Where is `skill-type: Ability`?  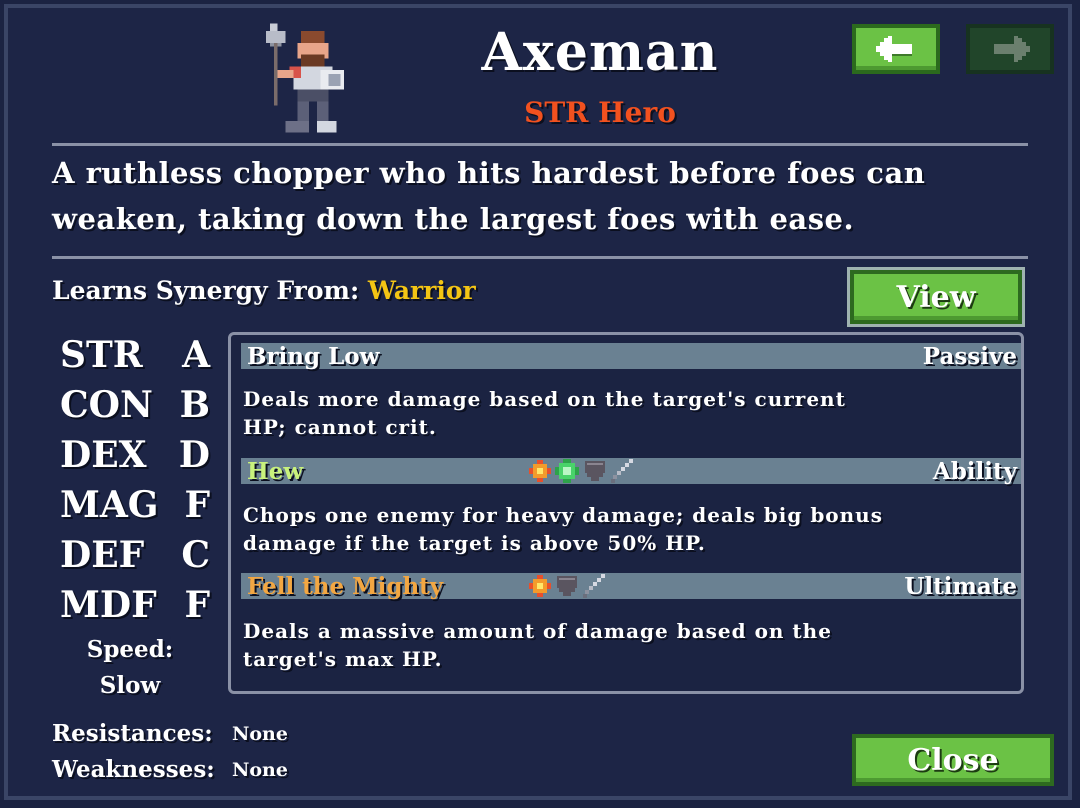
skill-type: Ability is located at coordinates (974, 471).